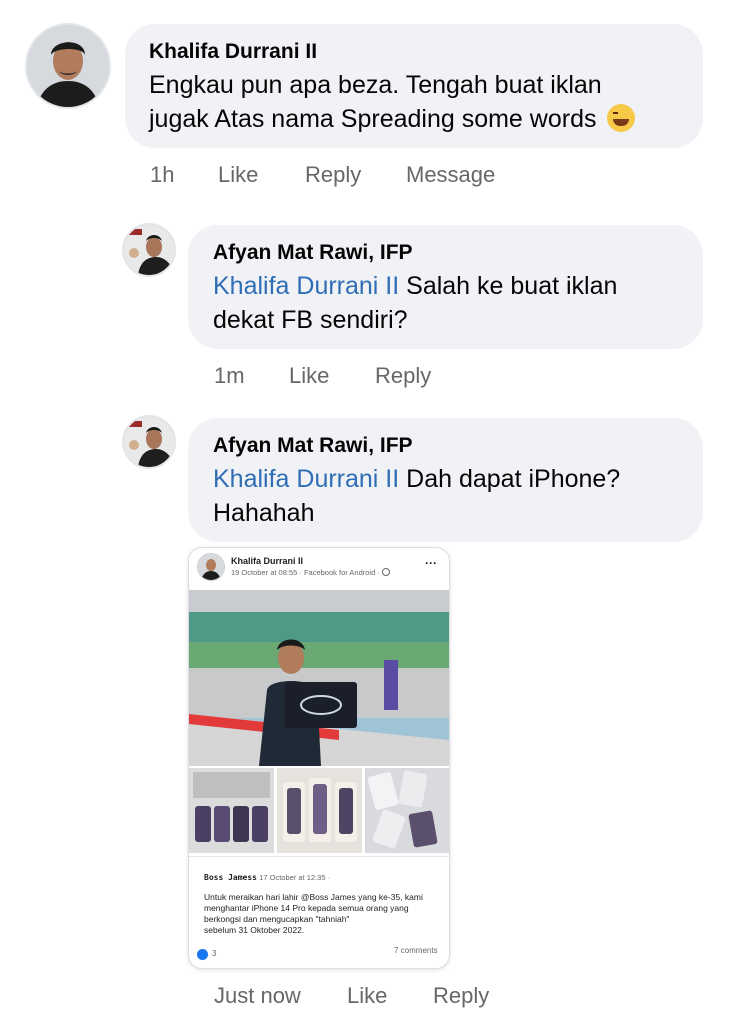 The height and width of the screenshot is (1024, 729). I want to click on more-options-icon: ···, so click(431, 563).